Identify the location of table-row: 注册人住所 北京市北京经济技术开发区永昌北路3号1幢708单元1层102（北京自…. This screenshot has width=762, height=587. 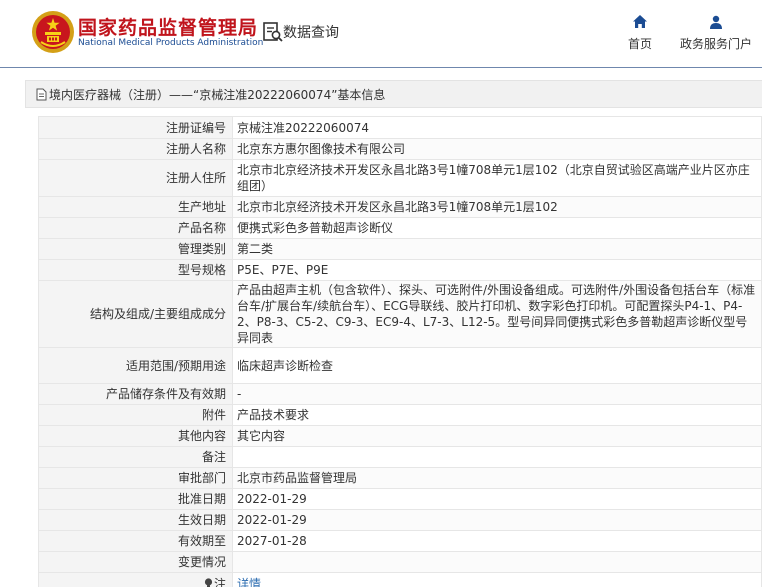
(400, 178).